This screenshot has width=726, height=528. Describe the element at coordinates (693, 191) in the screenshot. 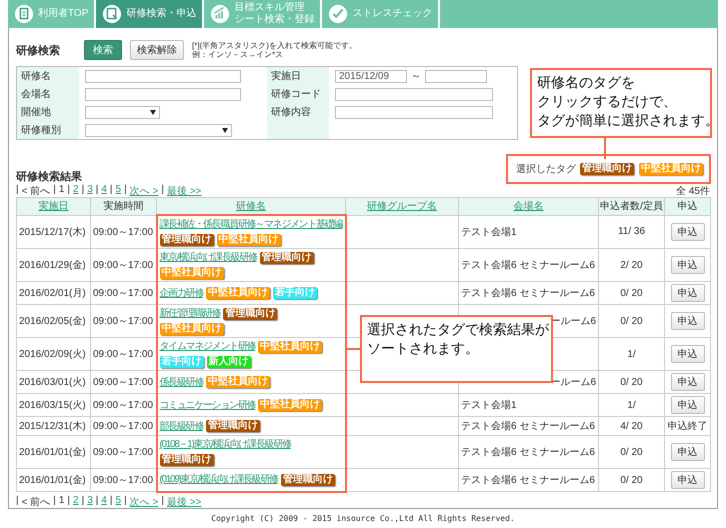

I see `result-count: 全 45件` at that location.